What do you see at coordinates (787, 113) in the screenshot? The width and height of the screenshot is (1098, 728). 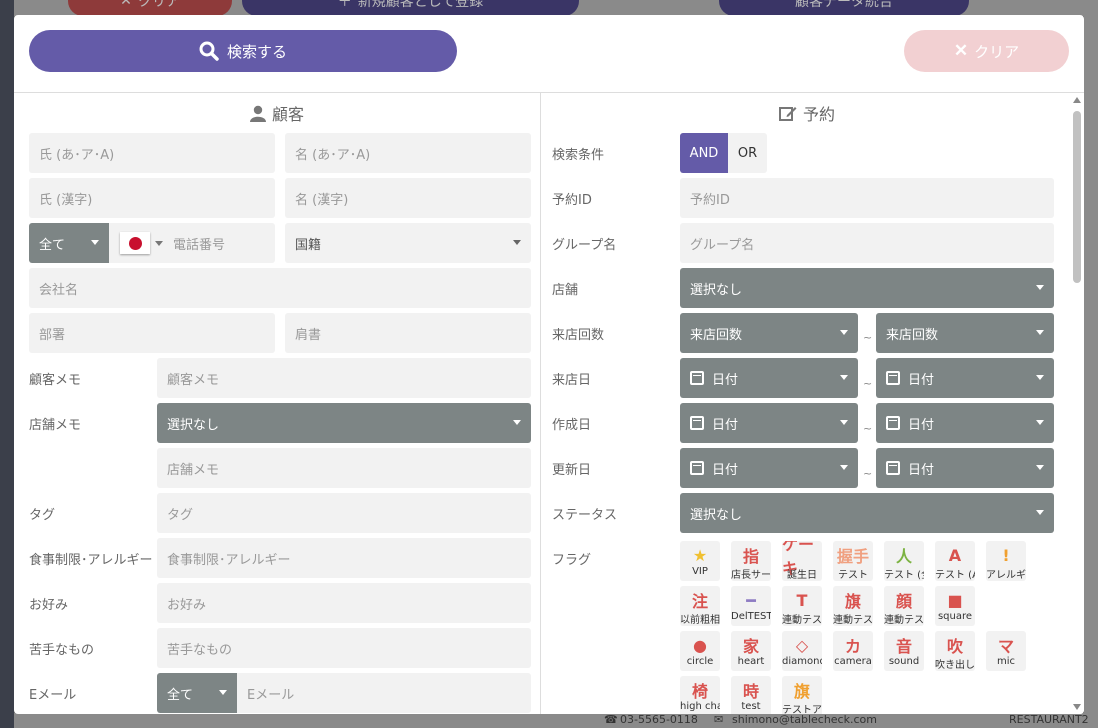 I see `edit-icon` at bounding box center [787, 113].